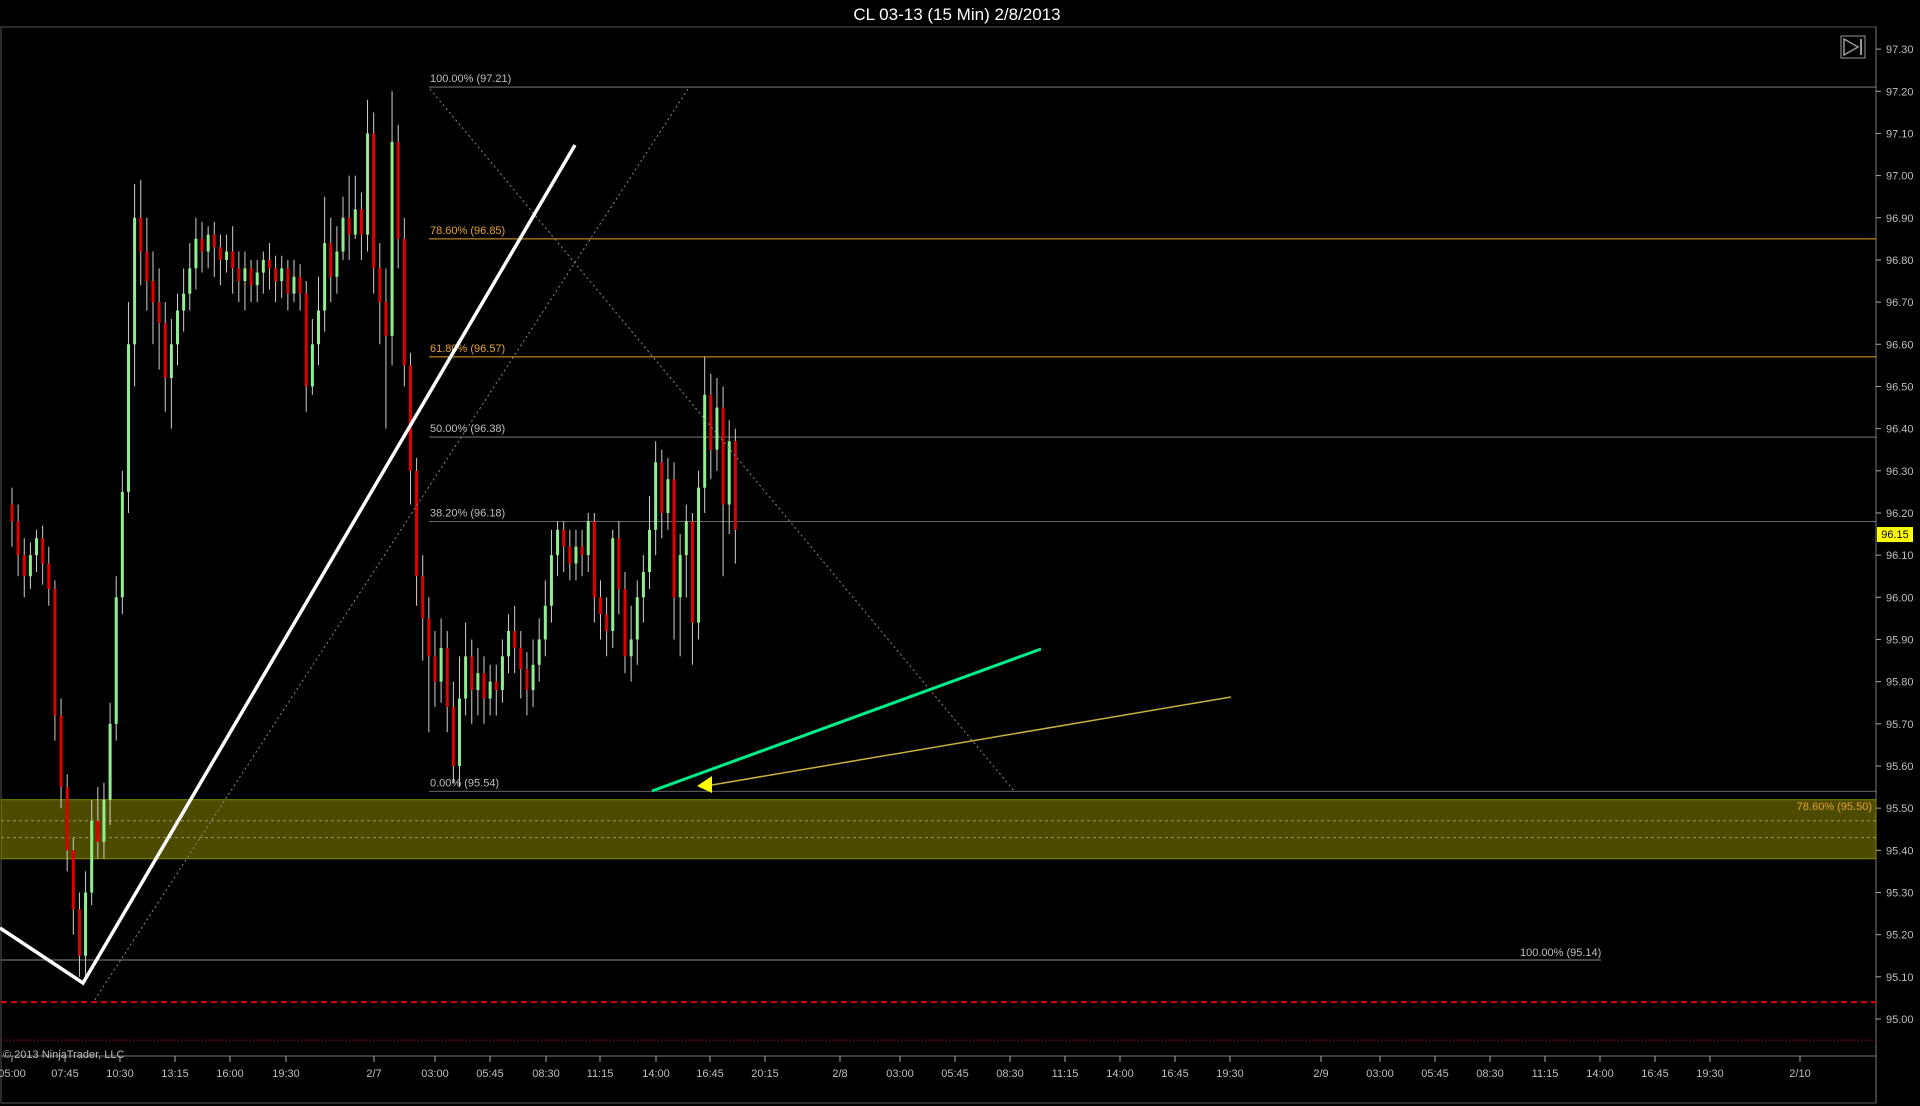  Describe the element at coordinates (1900, 851) in the screenshot. I see `price-tick-label: 95.40` at that location.